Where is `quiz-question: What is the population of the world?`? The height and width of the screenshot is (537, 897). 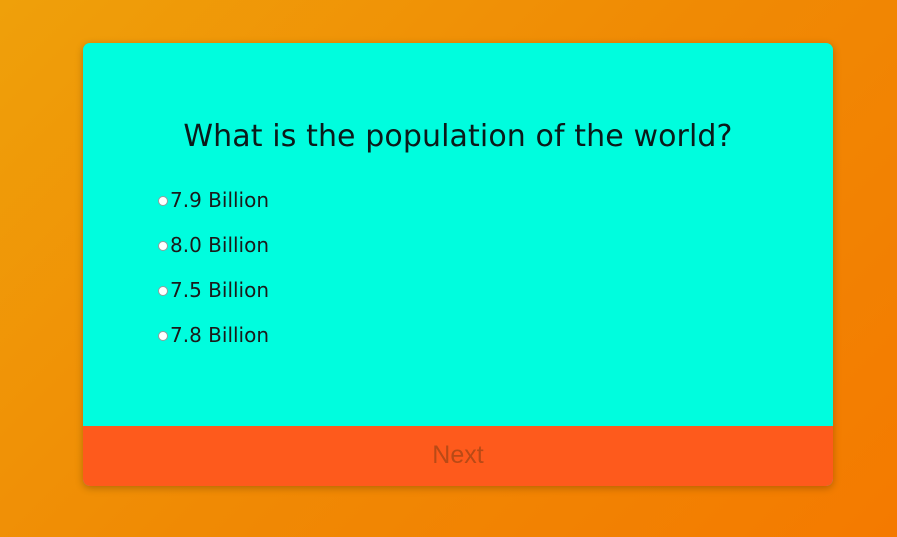
quiz-question: What is the population of the world? is located at coordinates (458, 136).